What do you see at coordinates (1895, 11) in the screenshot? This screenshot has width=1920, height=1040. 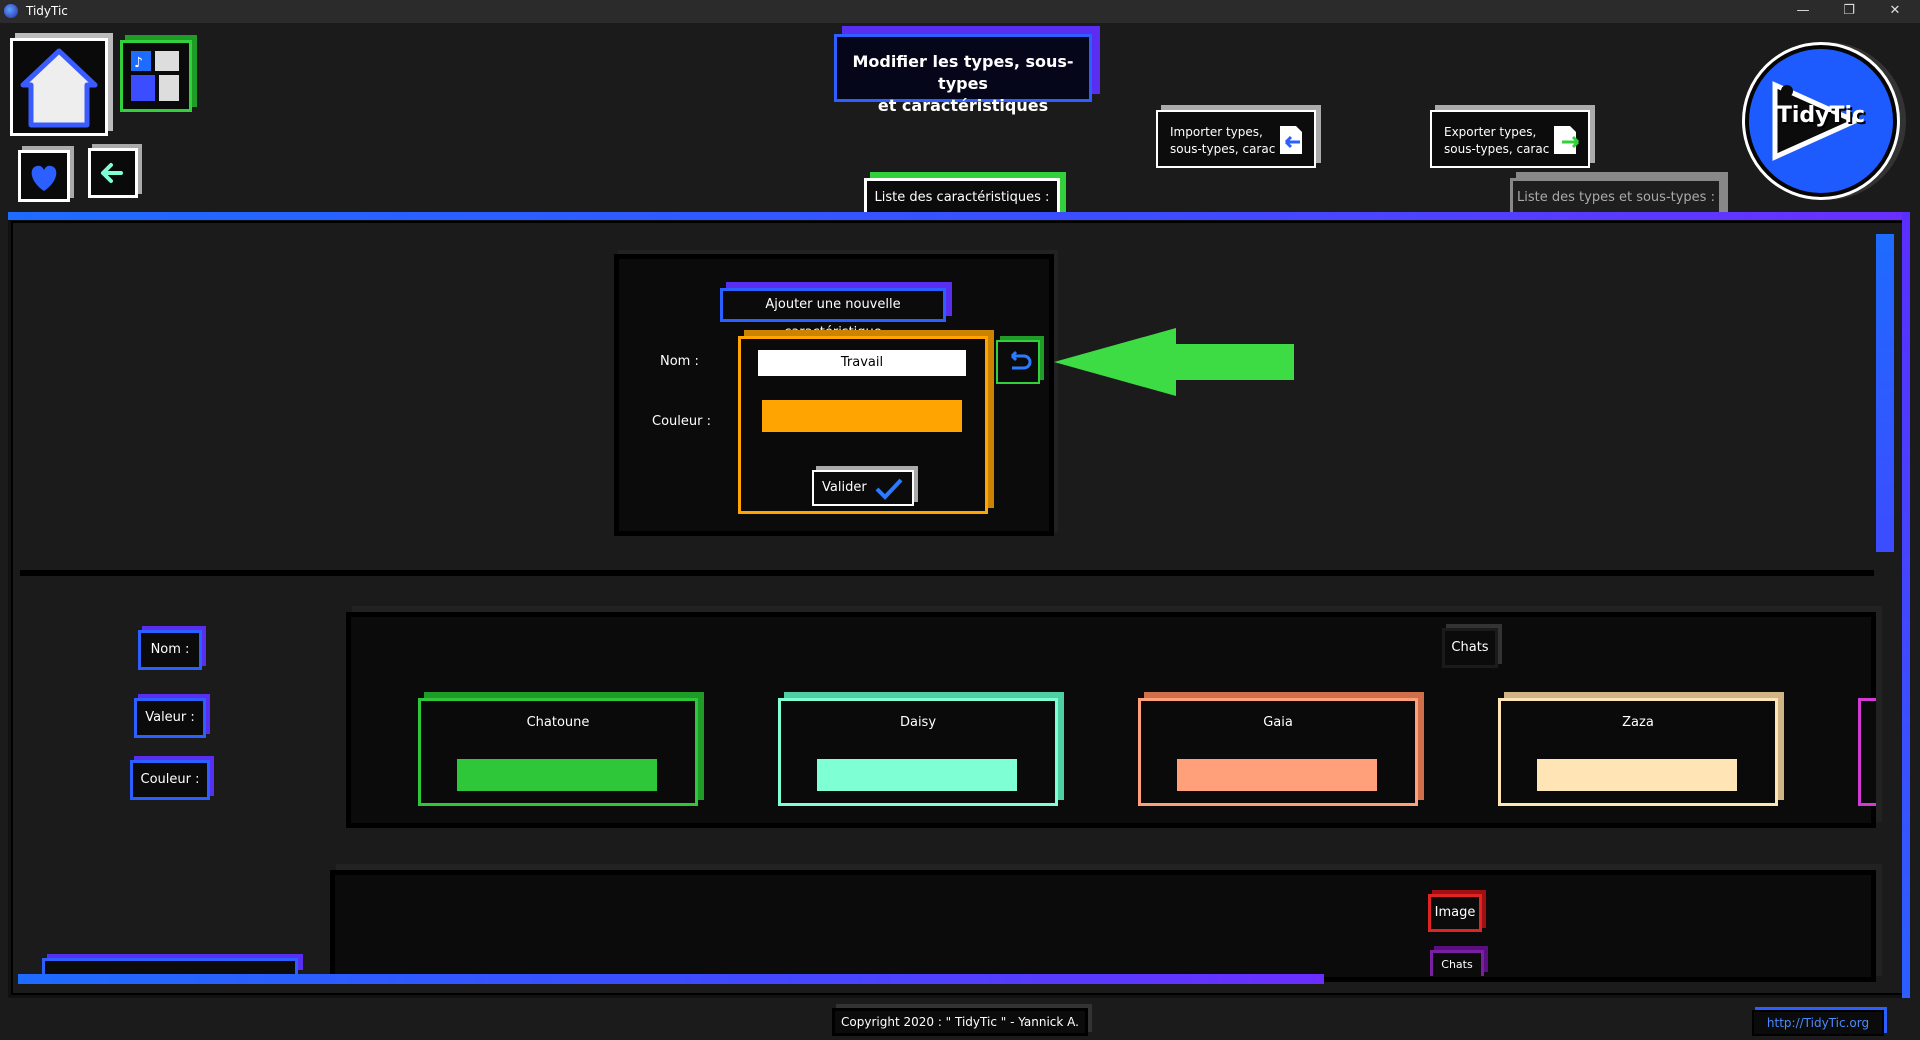 I see `close-button: ✕` at bounding box center [1895, 11].